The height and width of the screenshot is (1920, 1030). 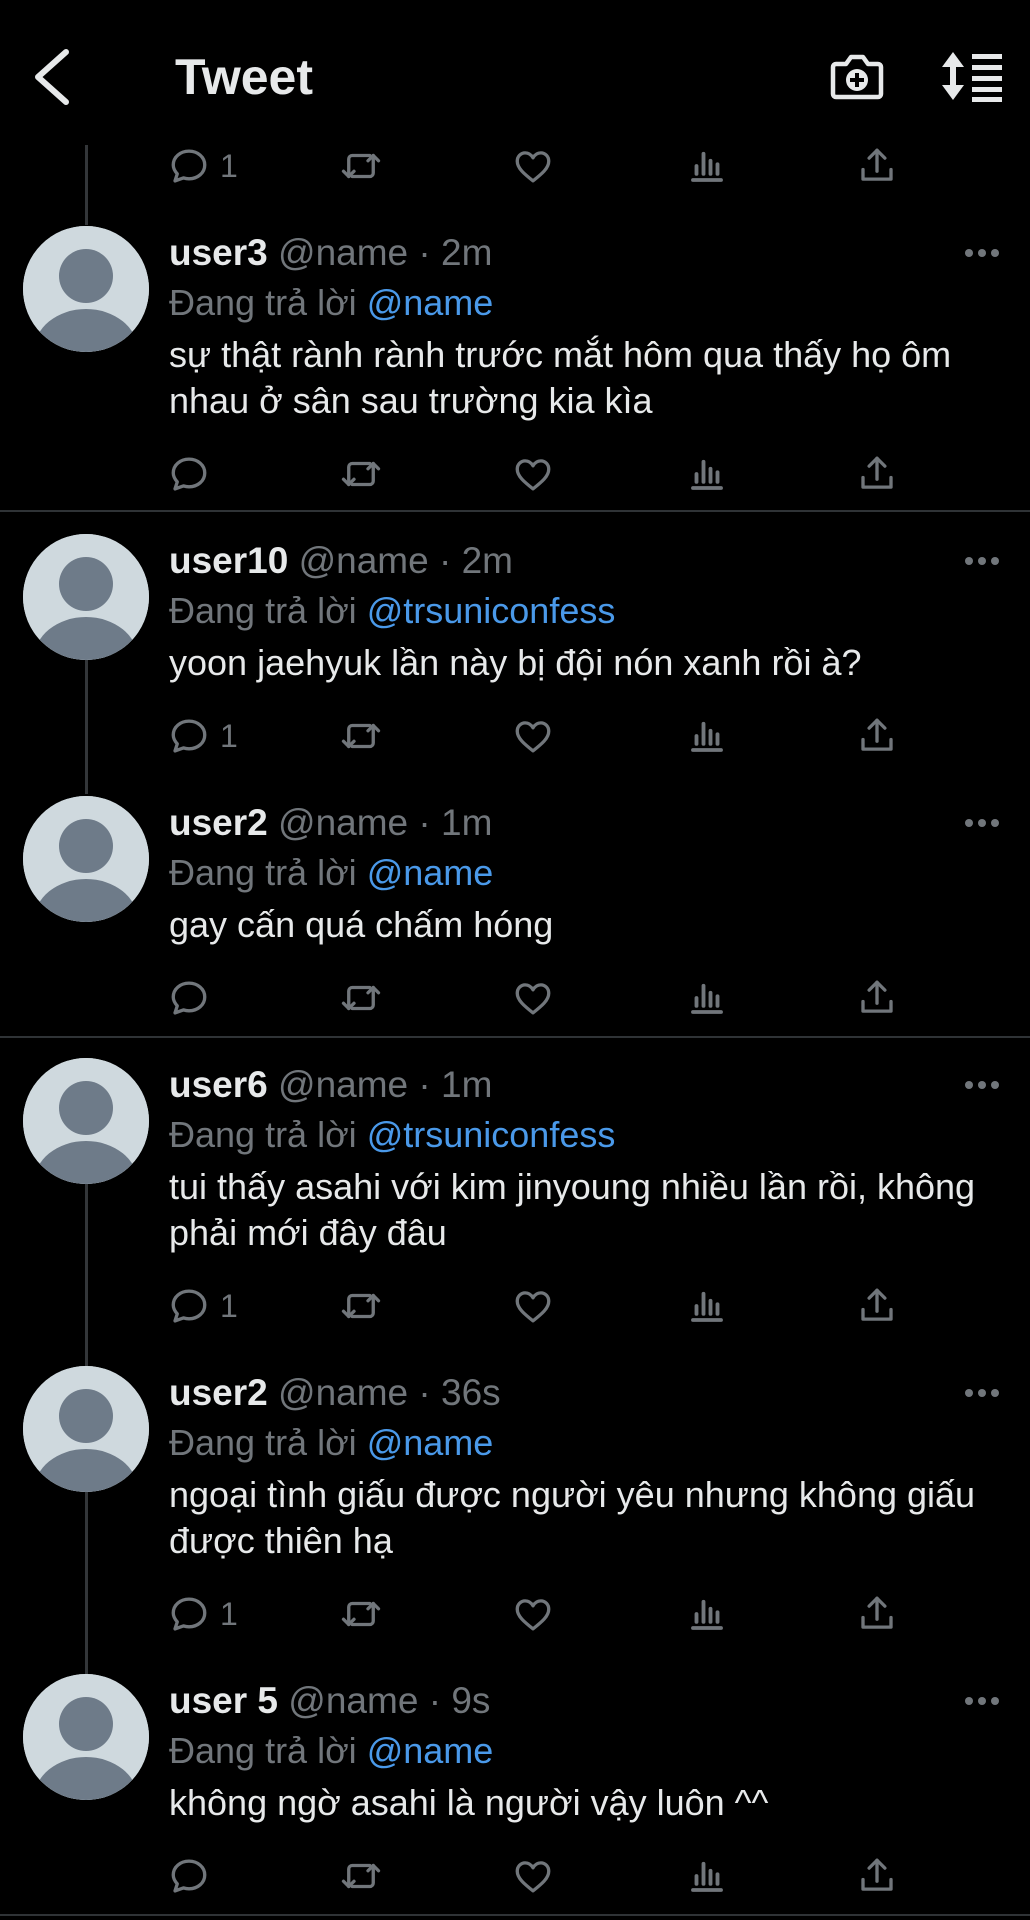 What do you see at coordinates (223, 1700) in the screenshot?
I see `username: user 5` at bounding box center [223, 1700].